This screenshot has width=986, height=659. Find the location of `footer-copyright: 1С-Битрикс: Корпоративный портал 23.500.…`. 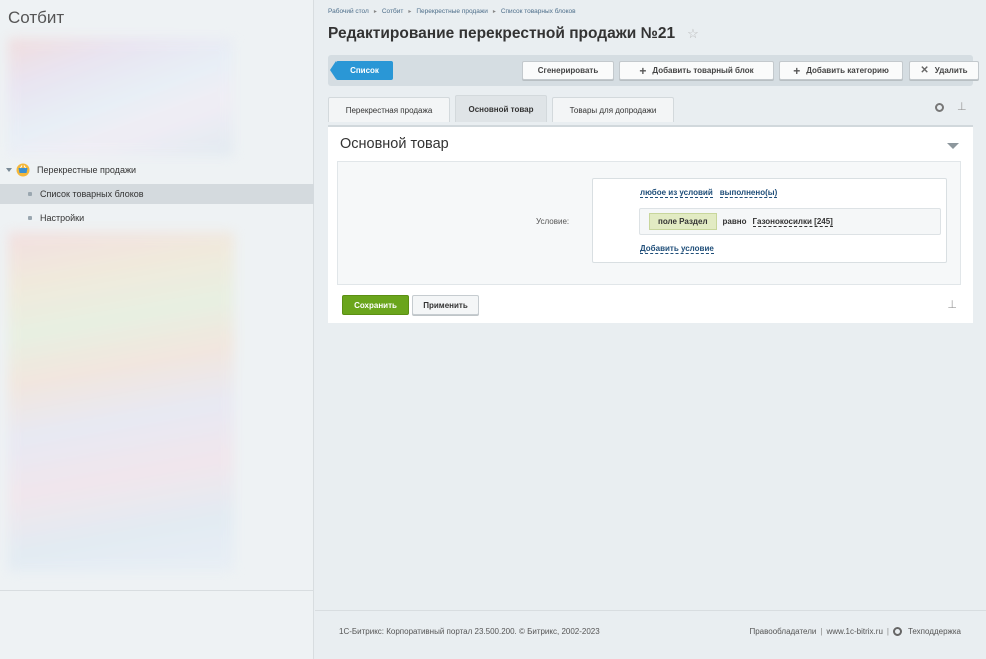

footer-copyright: 1С-Битрикс: Корпоративный портал 23.500.… is located at coordinates (469, 631).